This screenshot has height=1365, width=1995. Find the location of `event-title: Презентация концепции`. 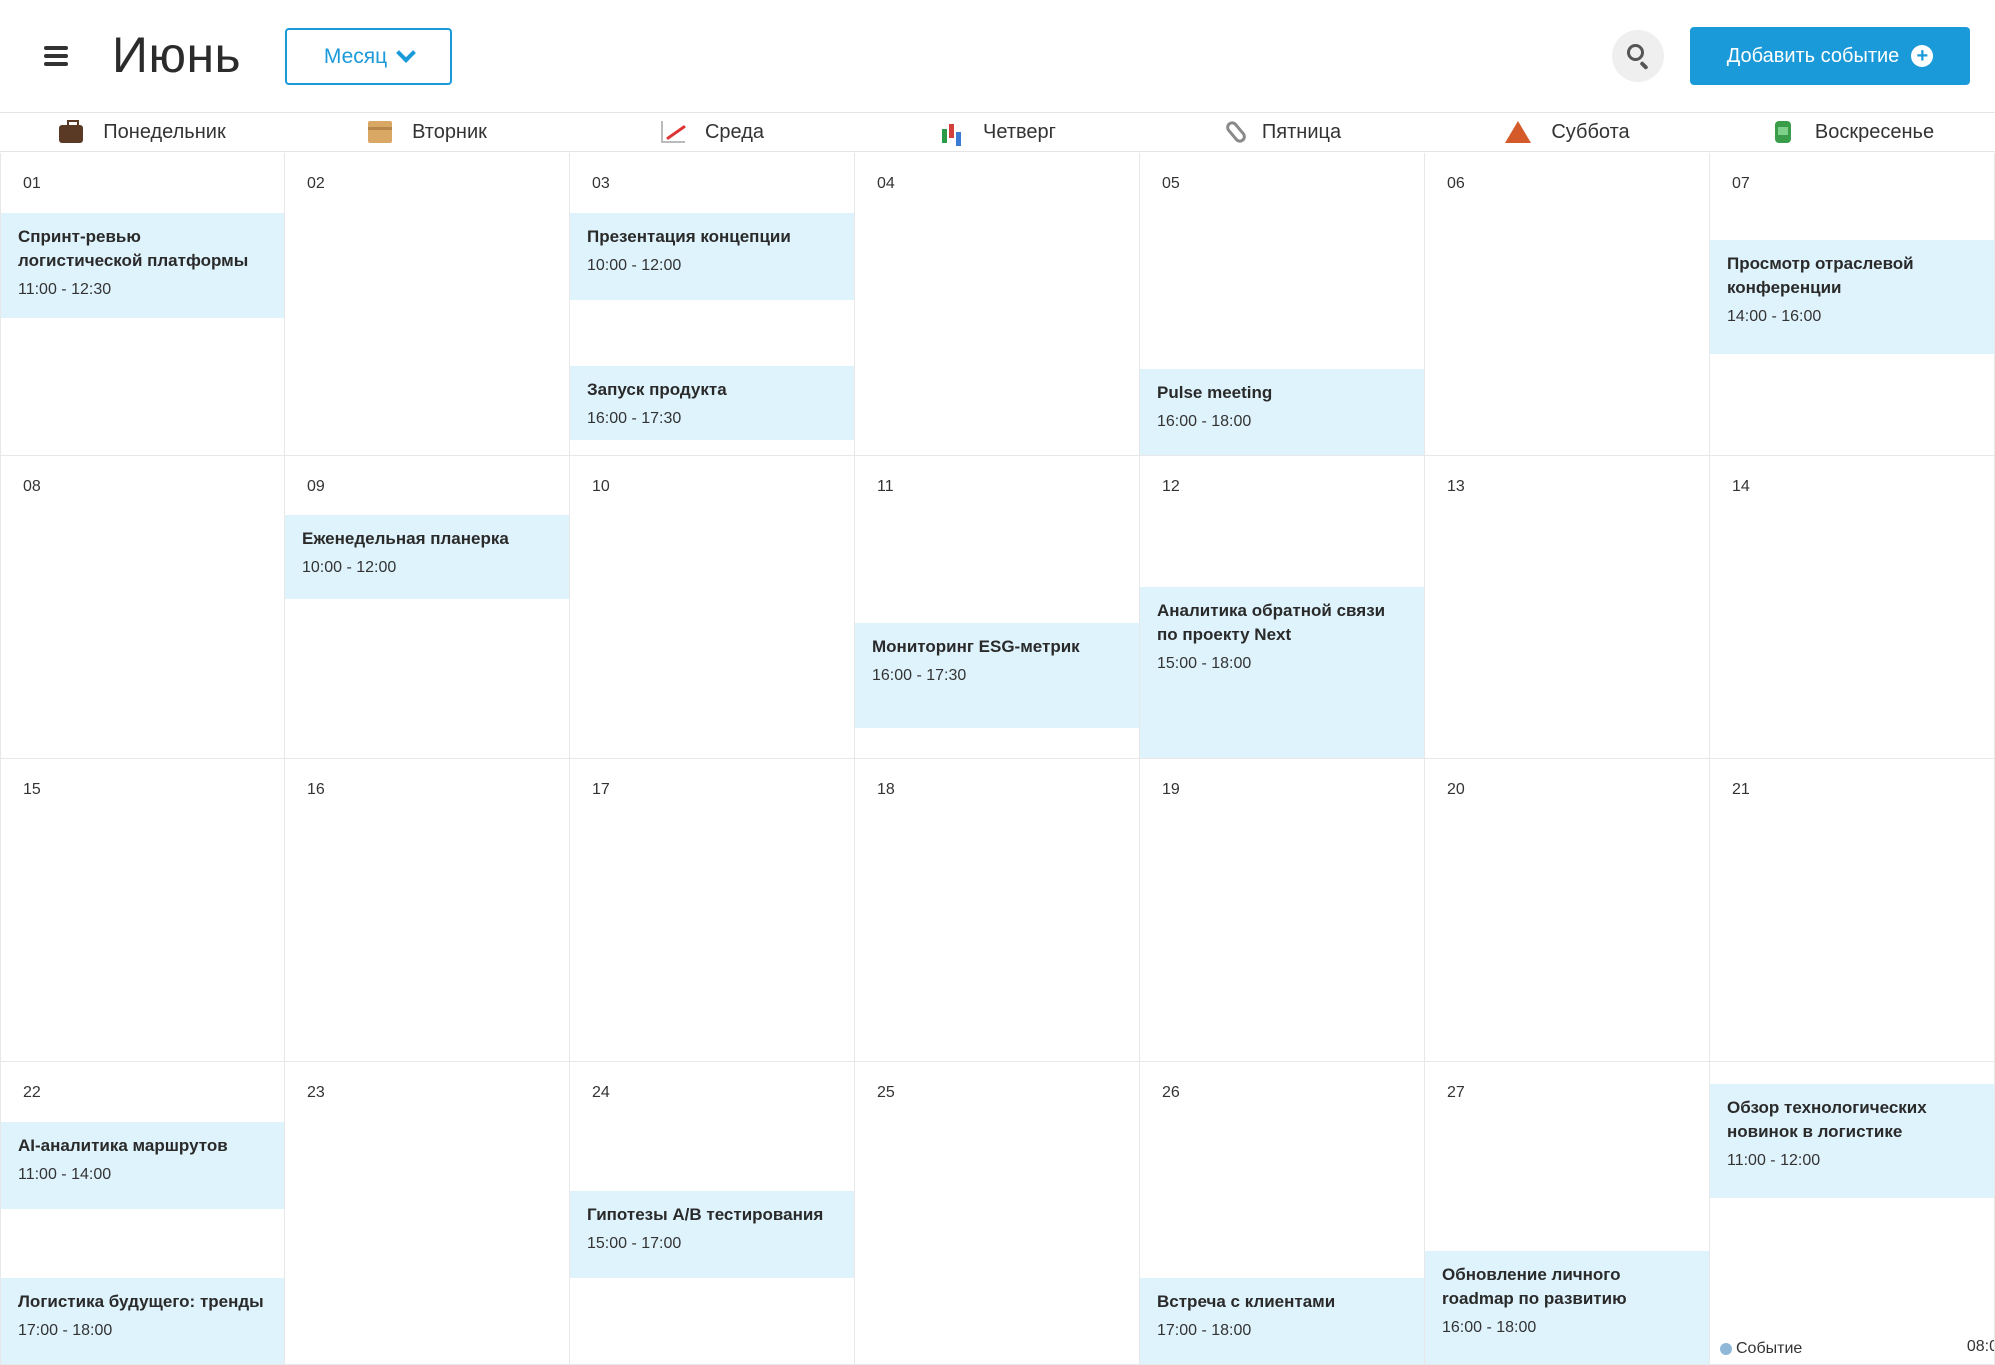

event-title: Презентация концепции is located at coordinates (689, 236).